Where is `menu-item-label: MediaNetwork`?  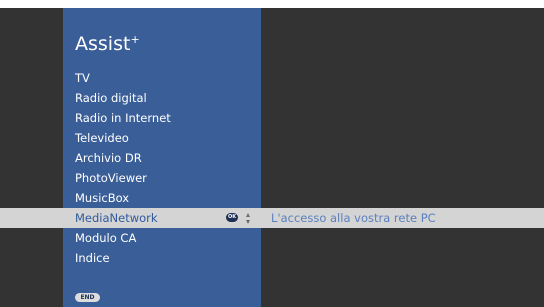 menu-item-label: MediaNetwork is located at coordinates (116, 218).